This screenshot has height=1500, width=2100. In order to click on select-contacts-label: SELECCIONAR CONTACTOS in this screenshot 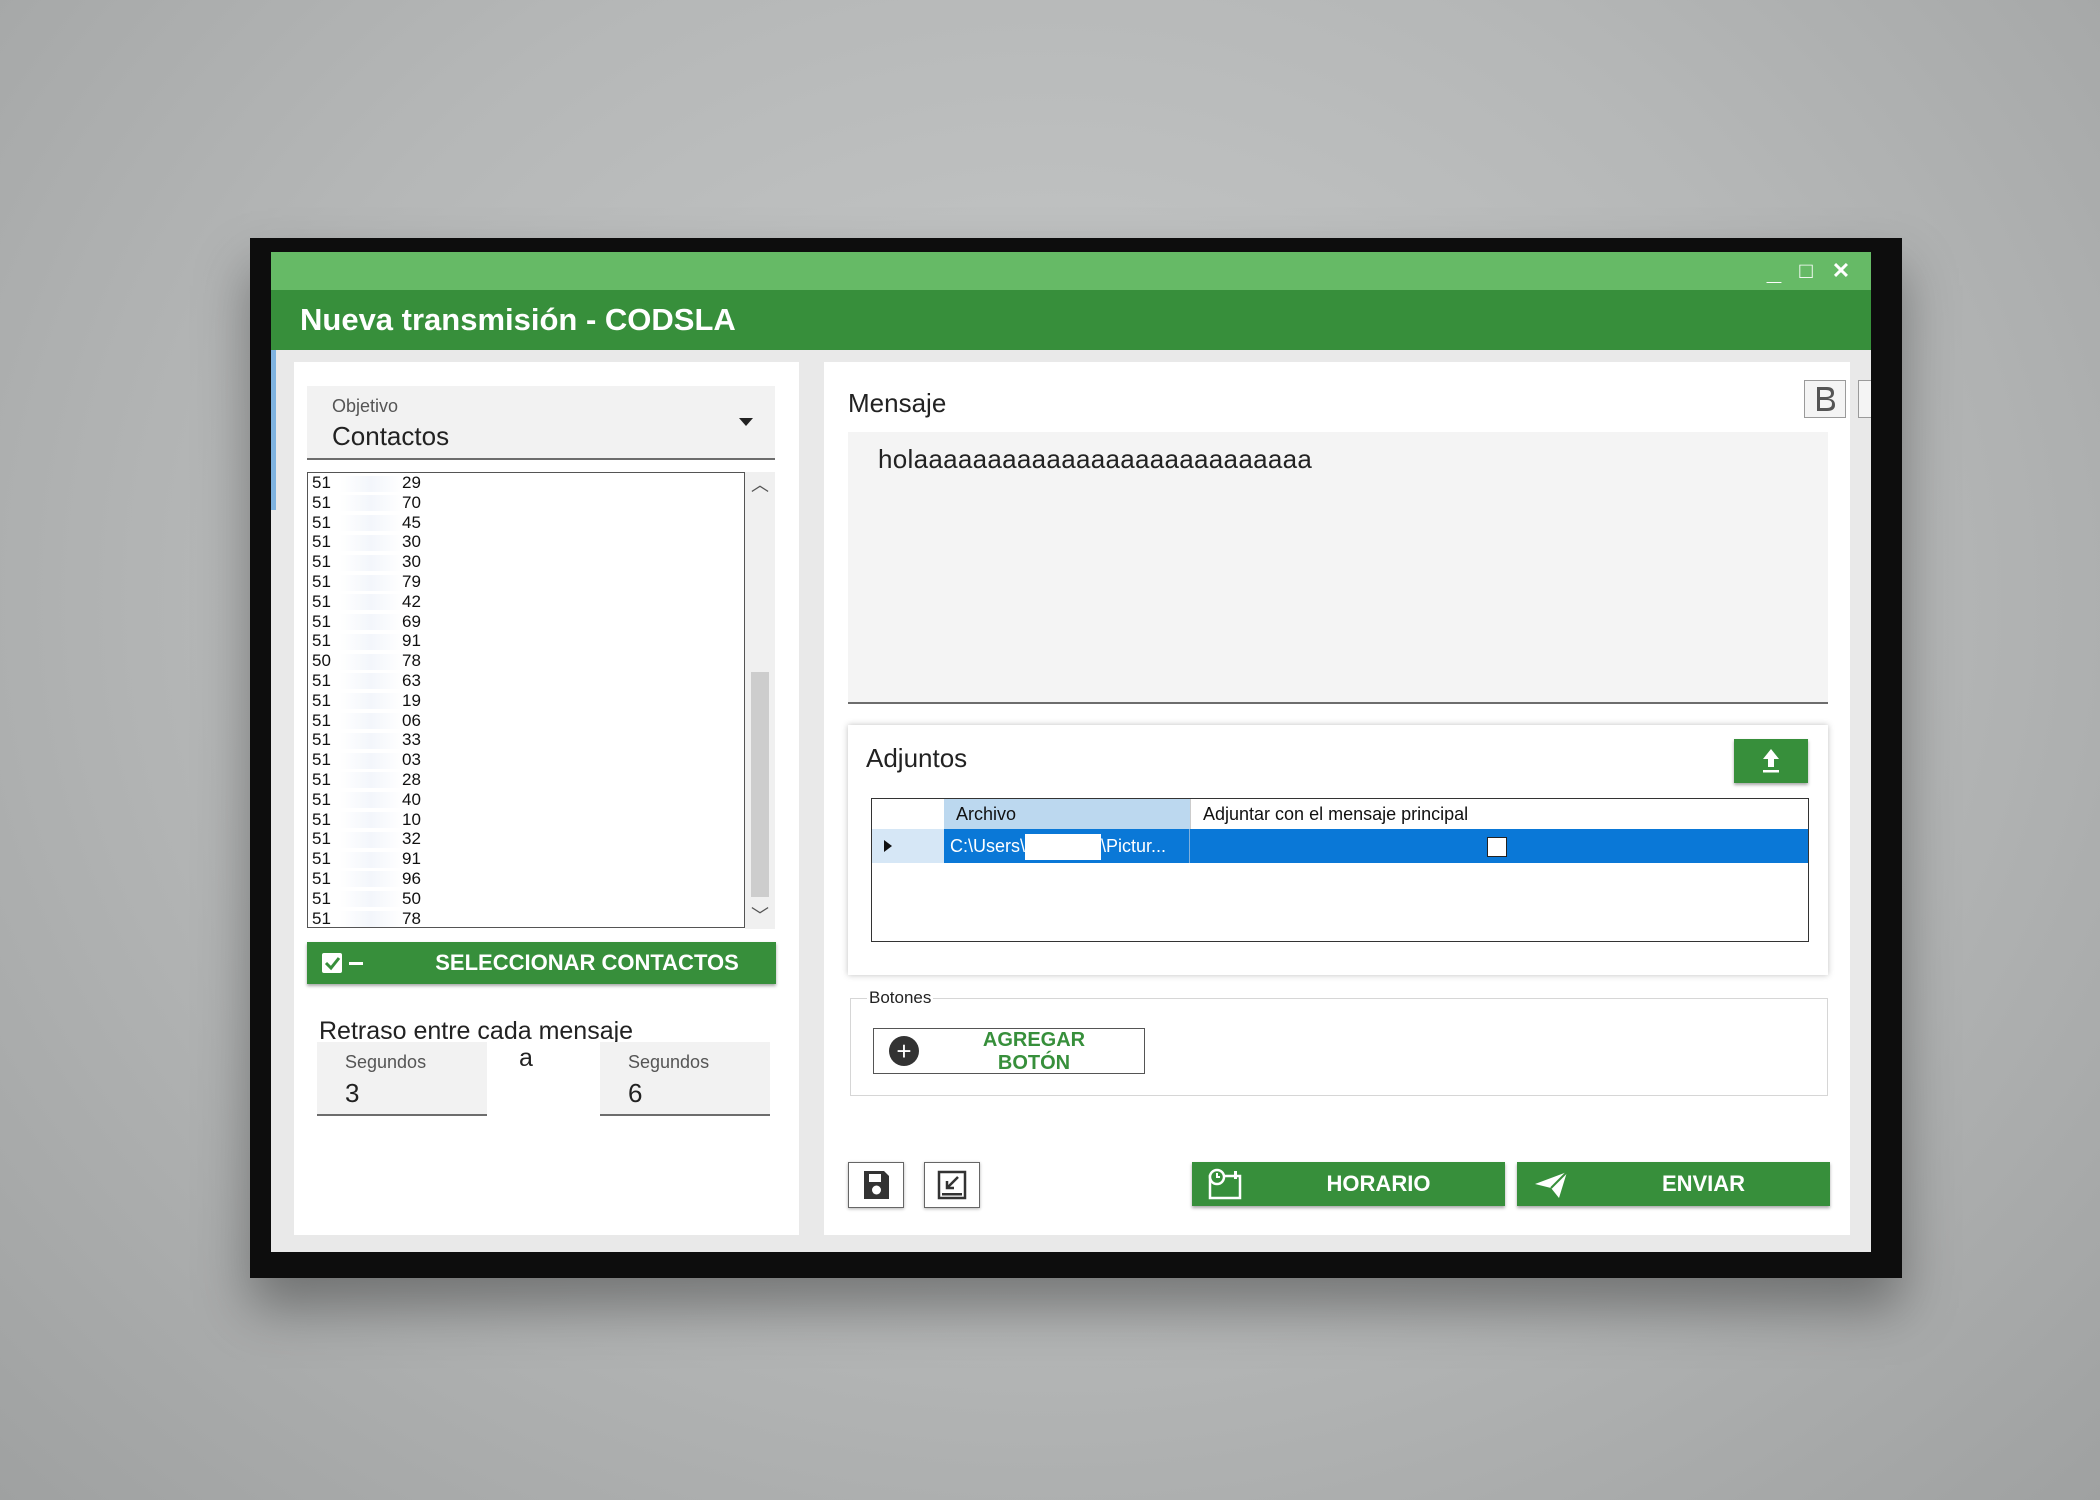, I will do `click(587, 962)`.